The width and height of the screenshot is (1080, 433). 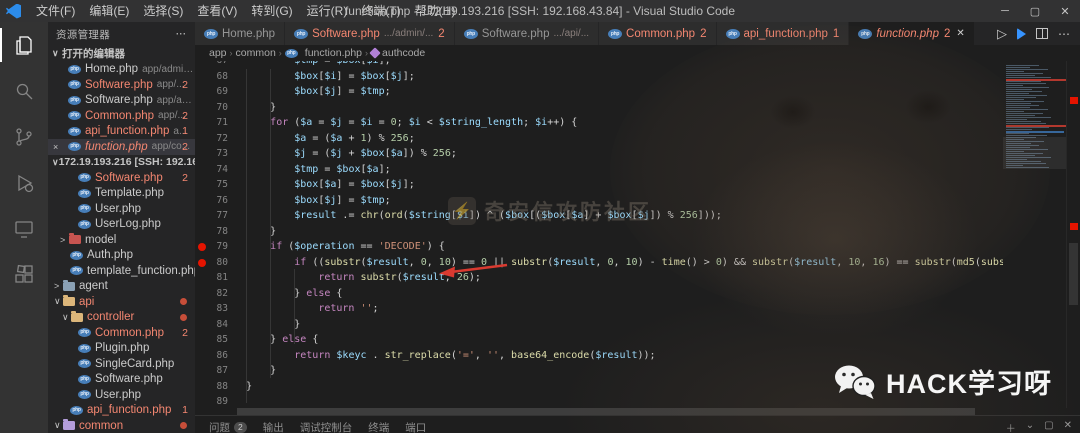 I want to click on open-editor-item: php Software.php app/... 2, so click(x=121, y=85).